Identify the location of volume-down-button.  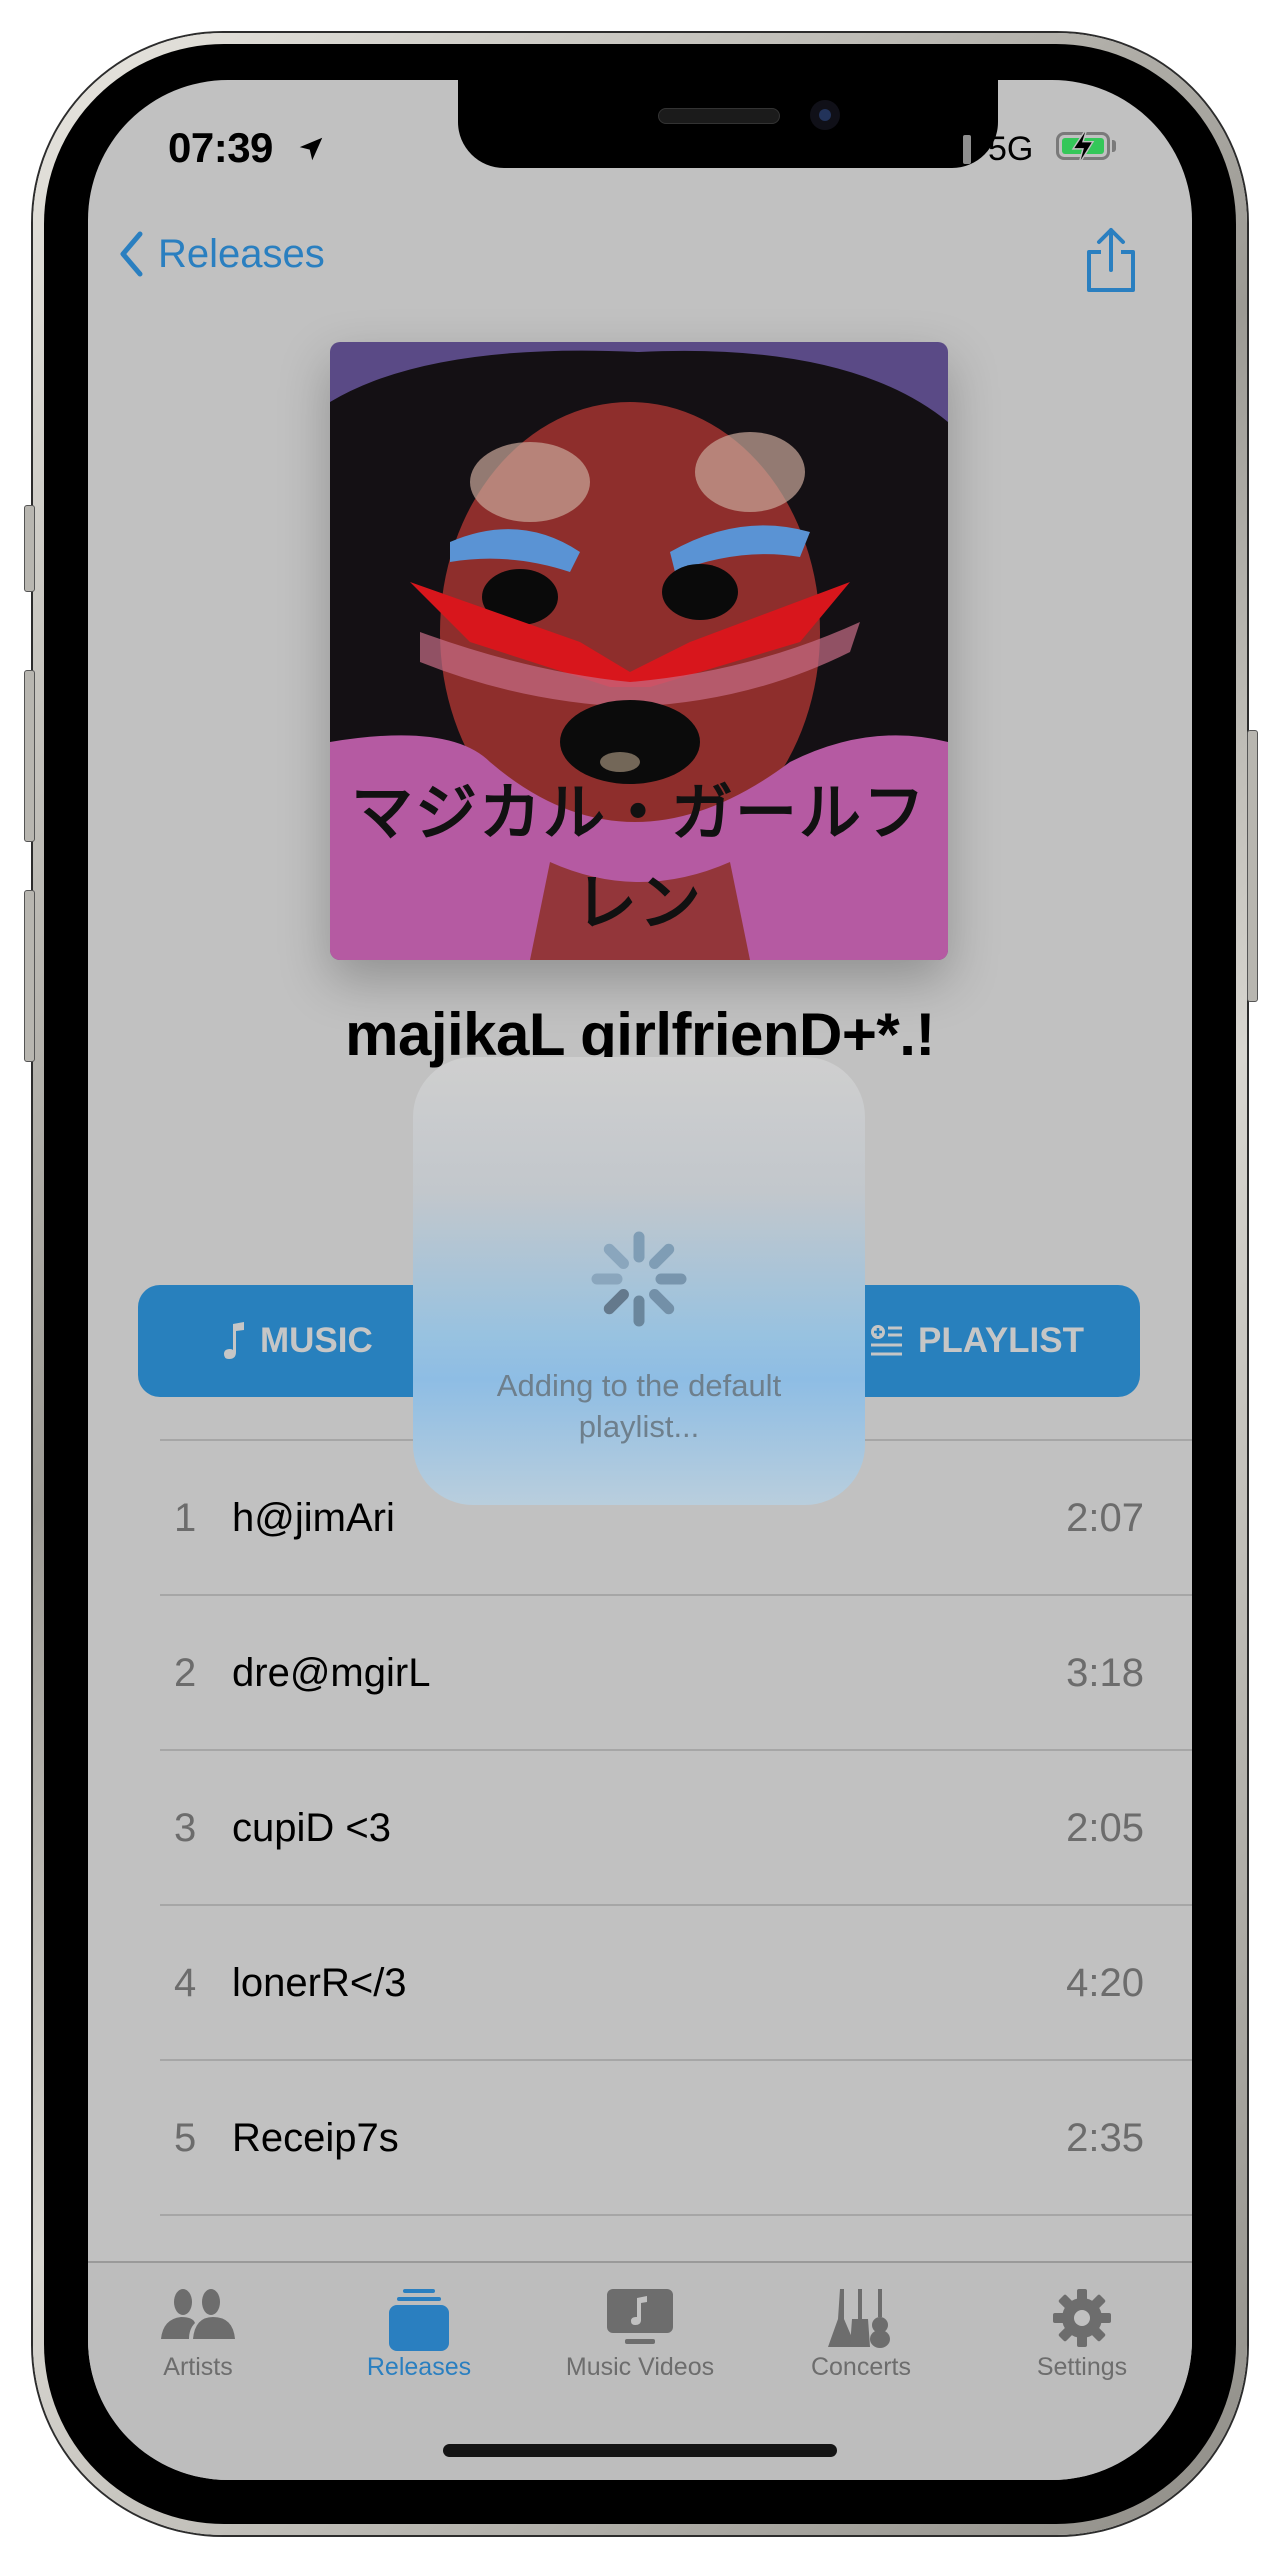
(29, 976).